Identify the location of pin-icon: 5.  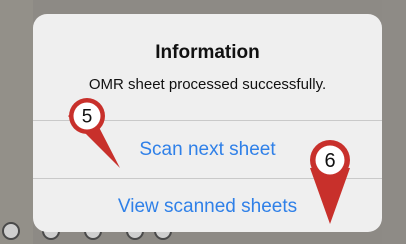
(94, 133).